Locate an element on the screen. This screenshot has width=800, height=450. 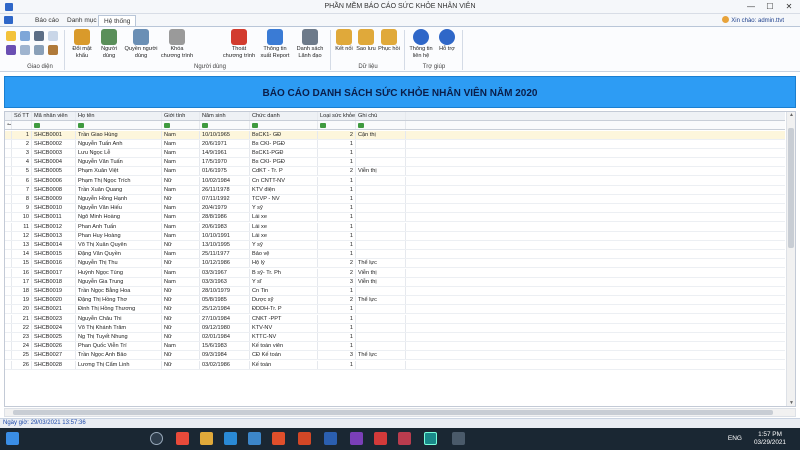
users-button: Người dùng is located at coordinates (109, 44).